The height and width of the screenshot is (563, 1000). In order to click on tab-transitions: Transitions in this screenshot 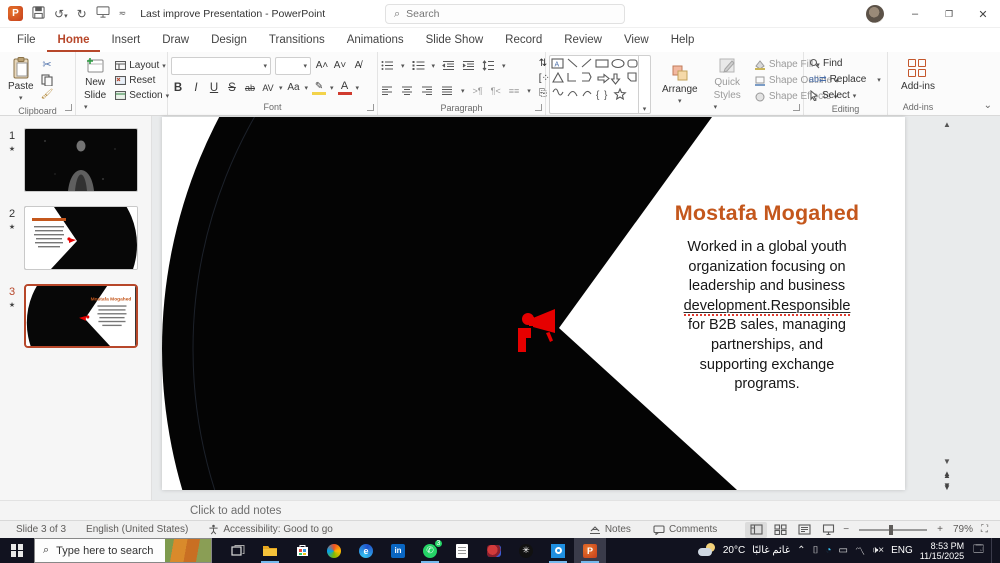, I will do `click(297, 41)`.